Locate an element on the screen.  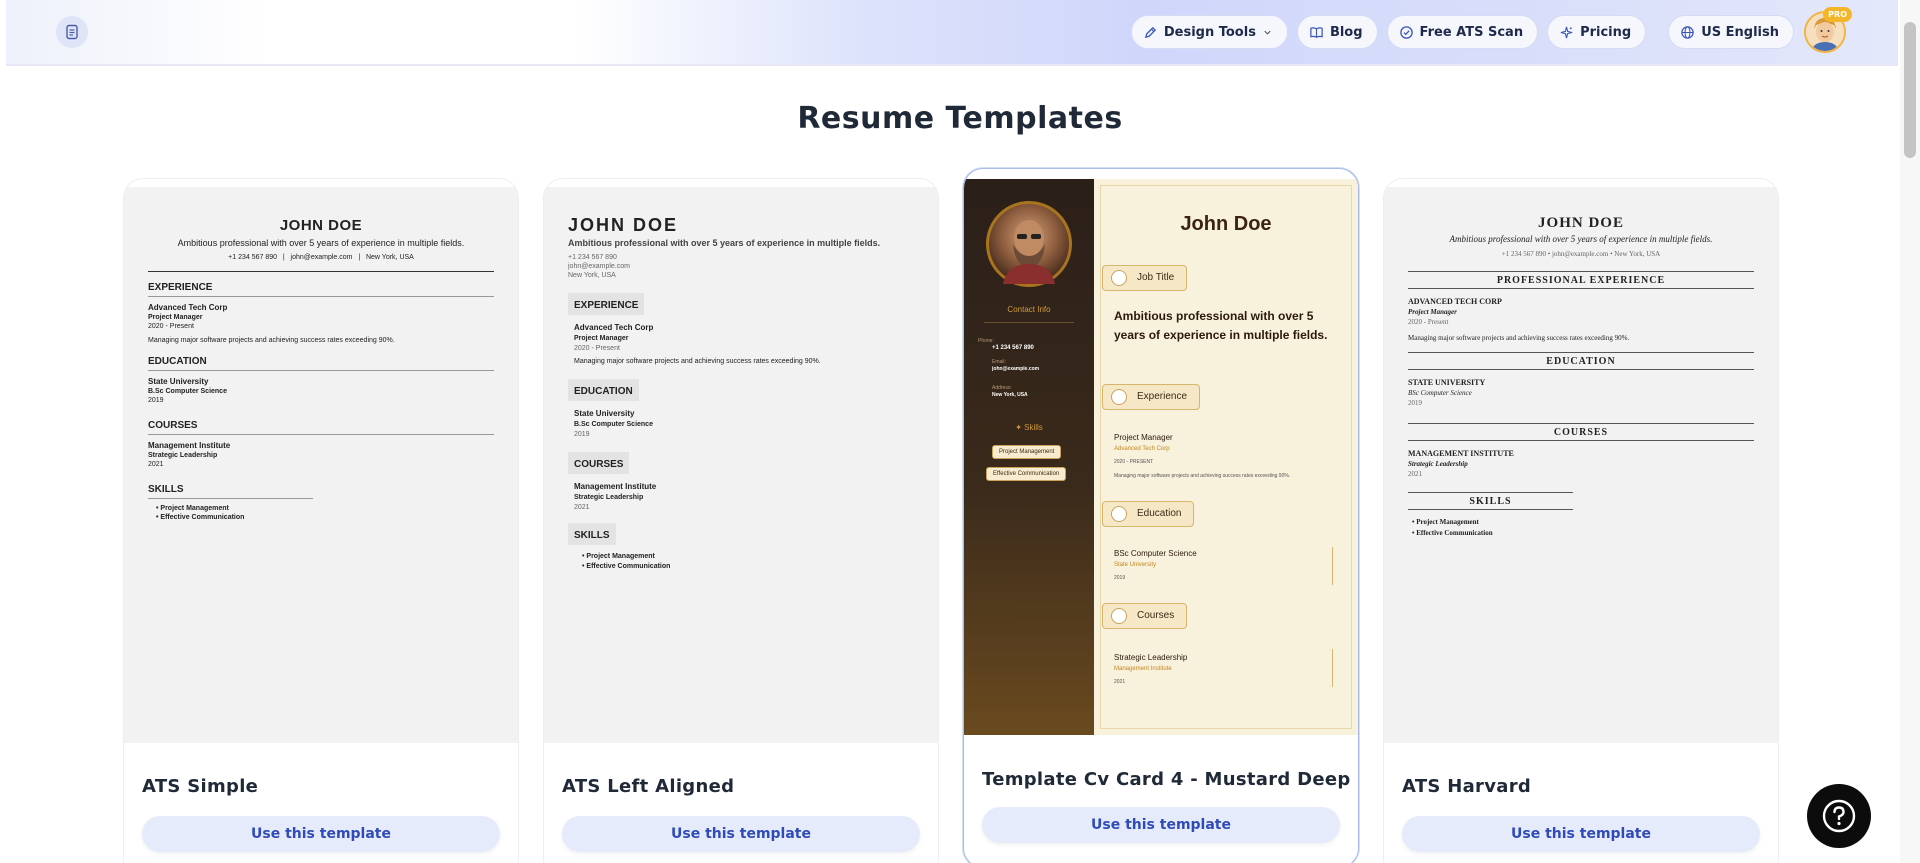
scrollbar-thumb is located at coordinates (1910, 90).